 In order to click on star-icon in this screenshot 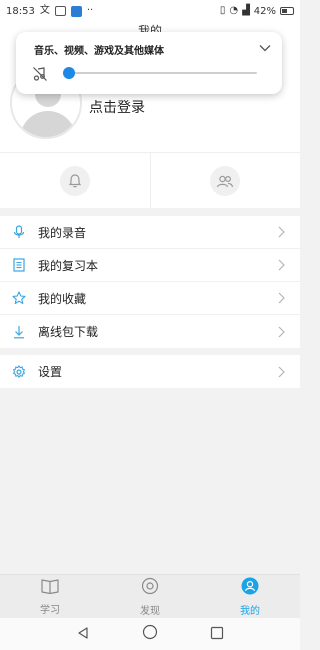, I will do `click(19, 298)`.